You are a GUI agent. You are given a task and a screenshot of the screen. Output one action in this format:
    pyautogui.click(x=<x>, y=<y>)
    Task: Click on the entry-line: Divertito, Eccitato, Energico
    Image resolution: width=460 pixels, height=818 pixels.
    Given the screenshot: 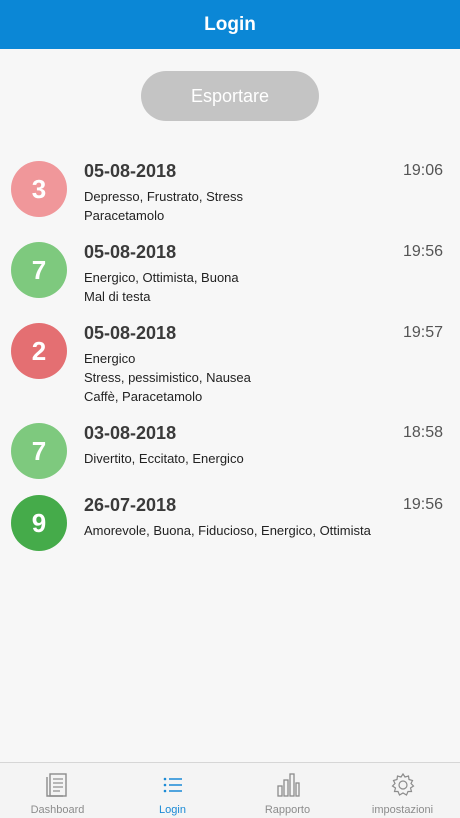 What is the action you would take?
    pyautogui.click(x=164, y=458)
    